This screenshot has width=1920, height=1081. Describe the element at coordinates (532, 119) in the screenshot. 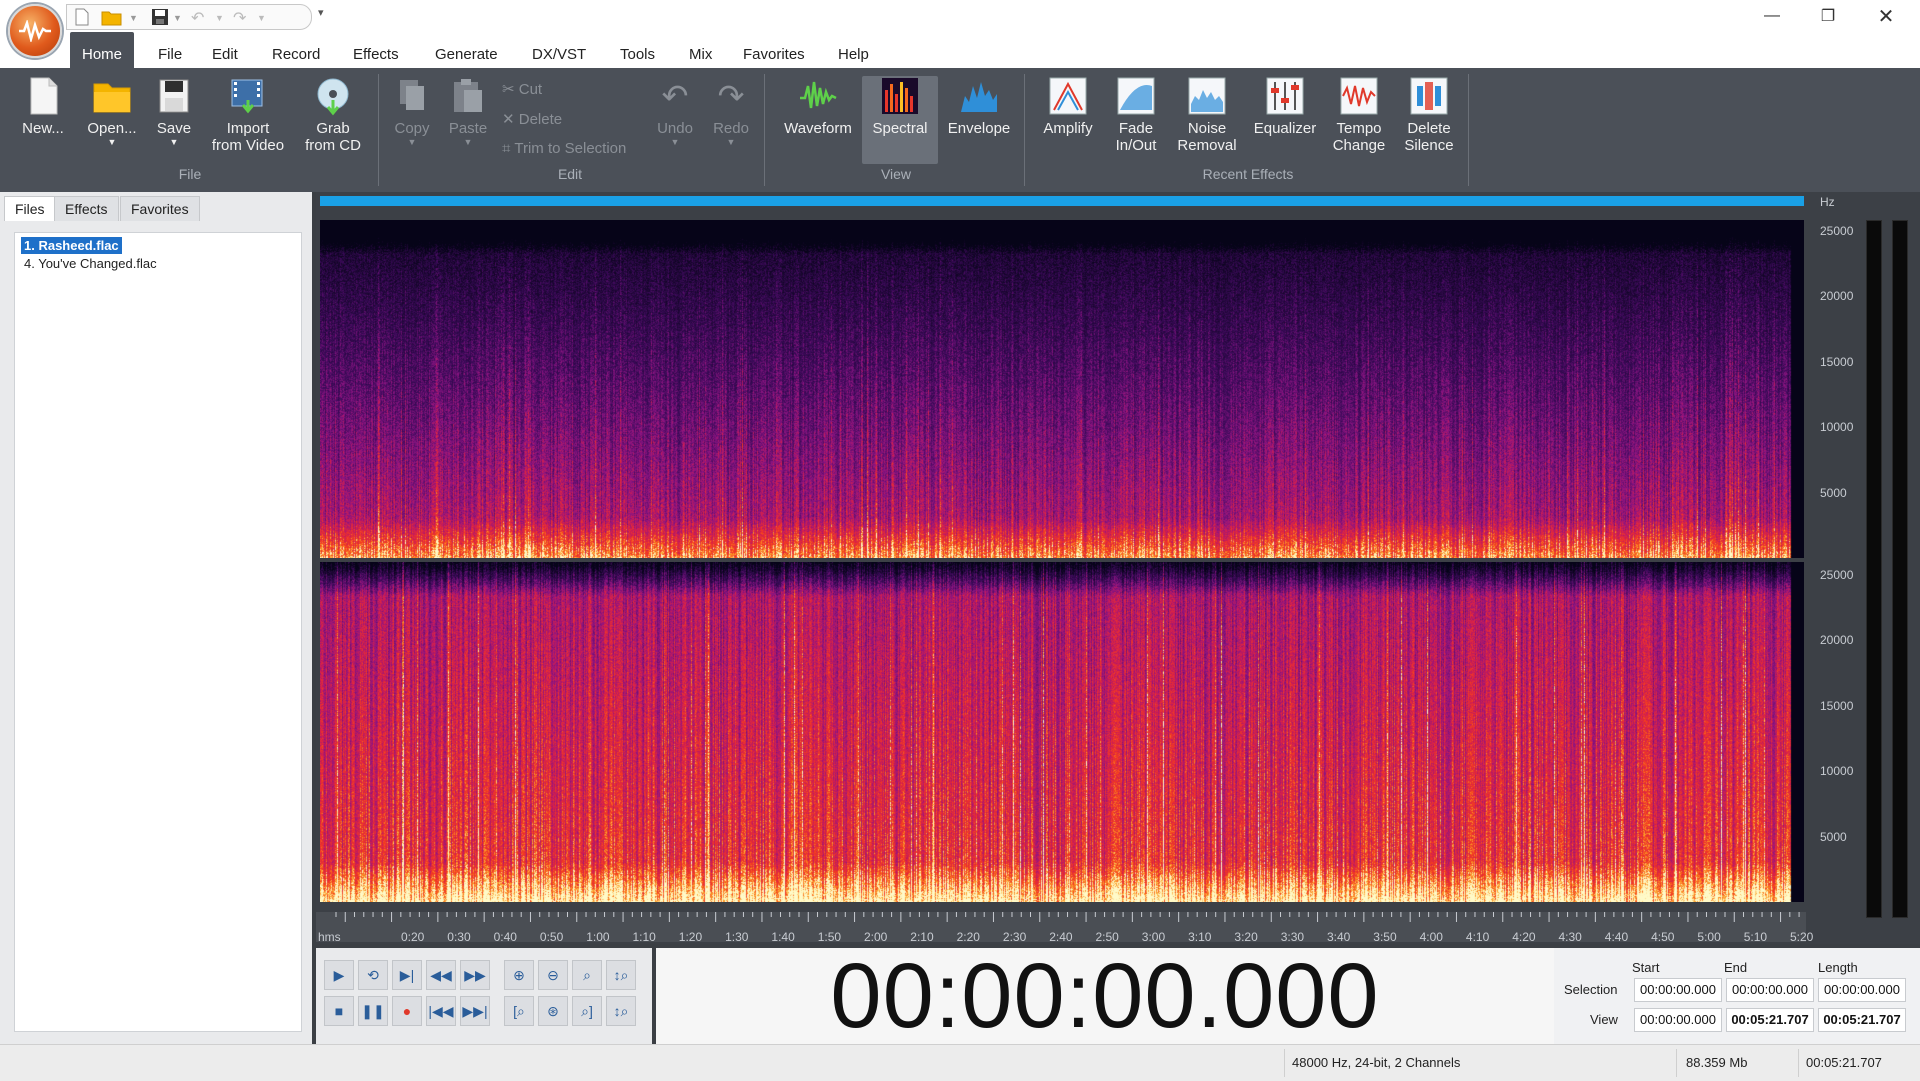

I see `delete-button: ✕ Delete` at that location.